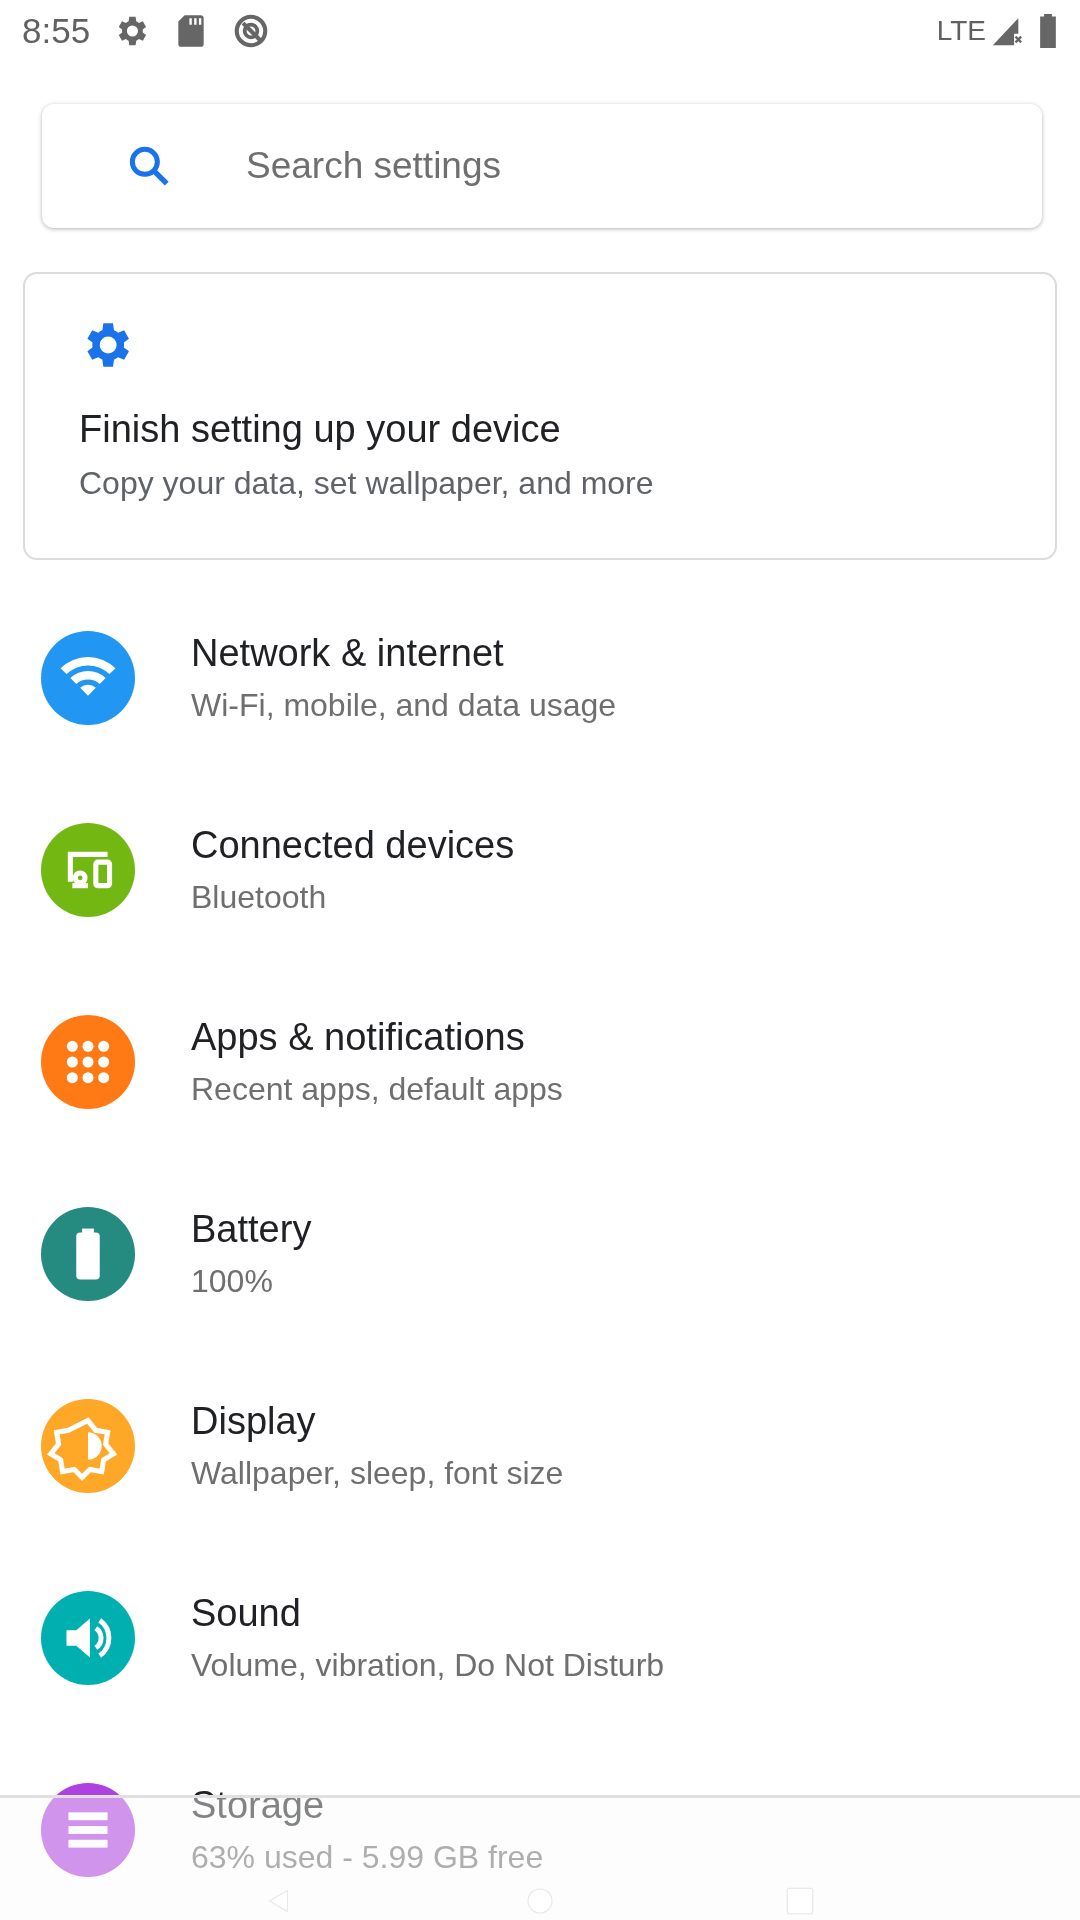 This screenshot has width=1080, height=1920. What do you see at coordinates (643, 166) in the screenshot?
I see `search-field: Search settings` at bounding box center [643, 166].